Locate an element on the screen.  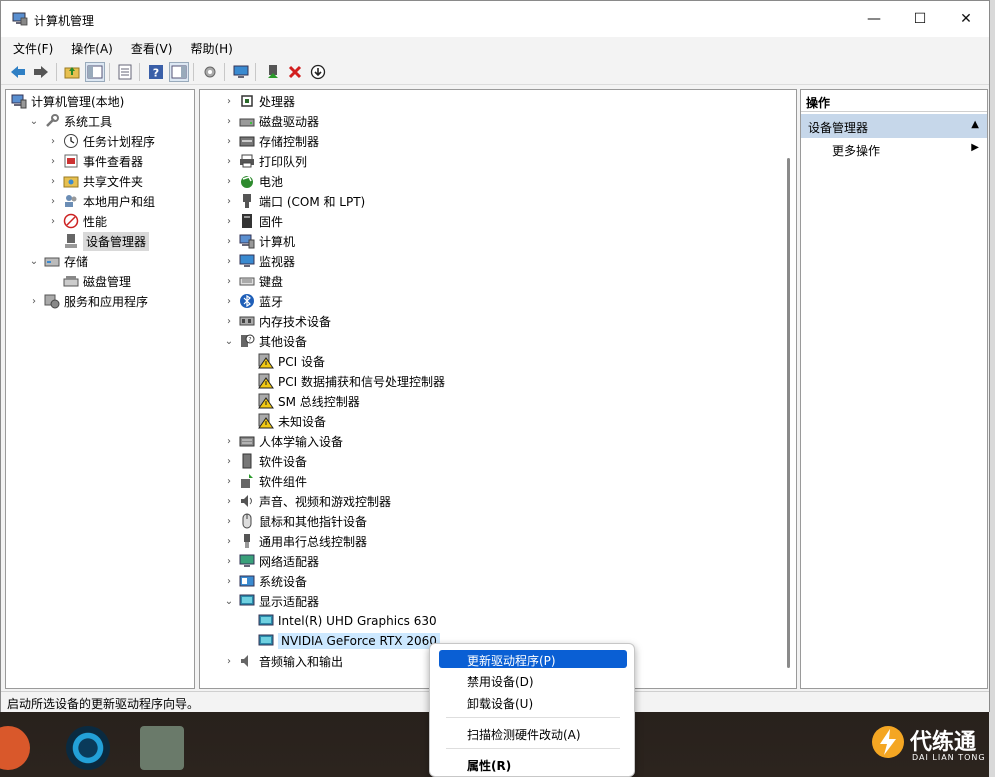
properties-button is located at coordinates (125, 72).